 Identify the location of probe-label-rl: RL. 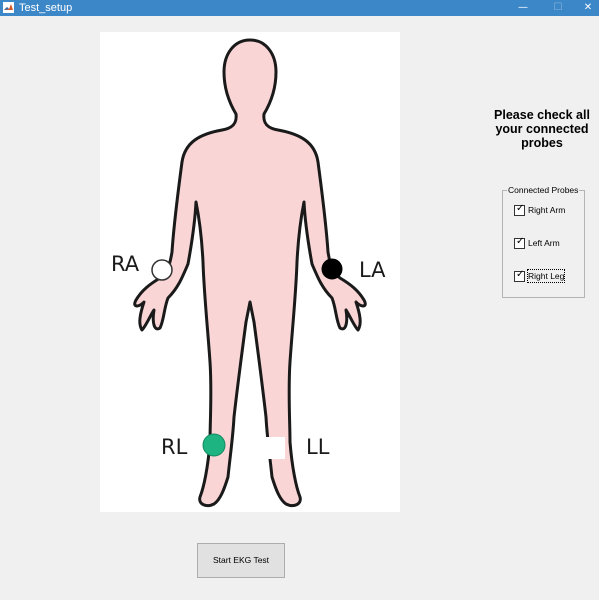
(174, 447).